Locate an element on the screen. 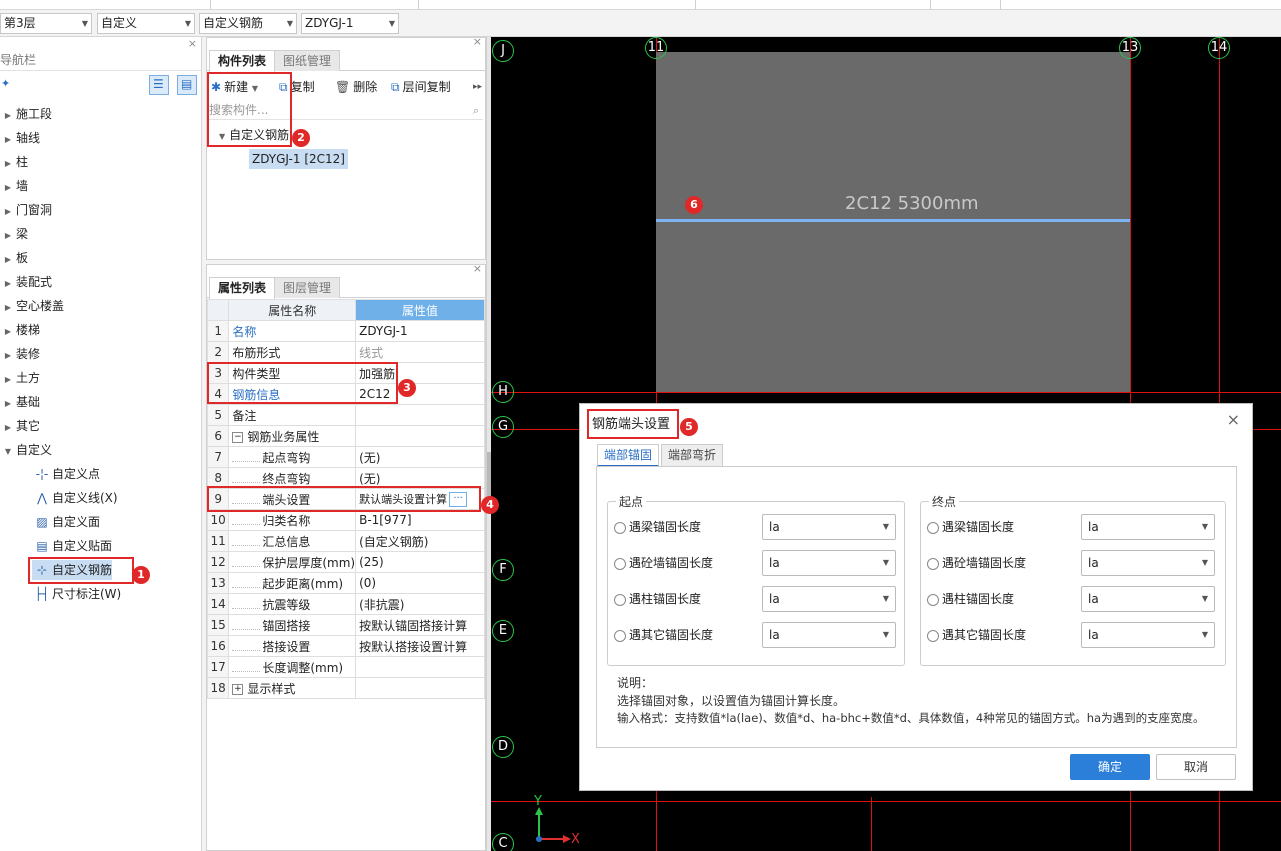 The height and width of the screenshot is (851, 1281). nav-item: ▶ 装配式 is located at coordinates (26, 282).